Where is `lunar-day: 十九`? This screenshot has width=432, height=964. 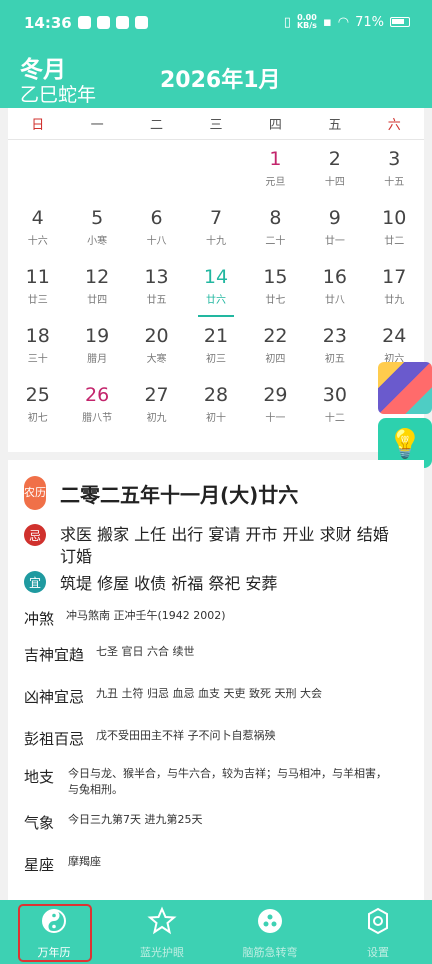 lunar-day: 十九 is located at coordinates (215, 241).